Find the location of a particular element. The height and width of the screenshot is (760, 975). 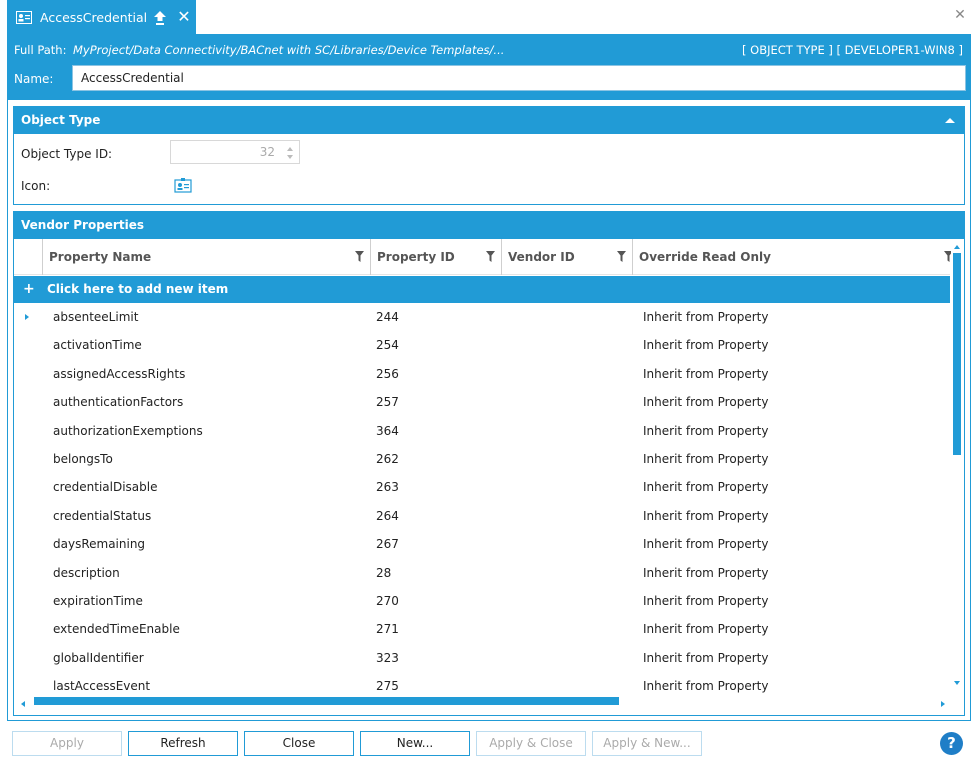

cell-property-id: 254 is located at coordinates (387, 345).